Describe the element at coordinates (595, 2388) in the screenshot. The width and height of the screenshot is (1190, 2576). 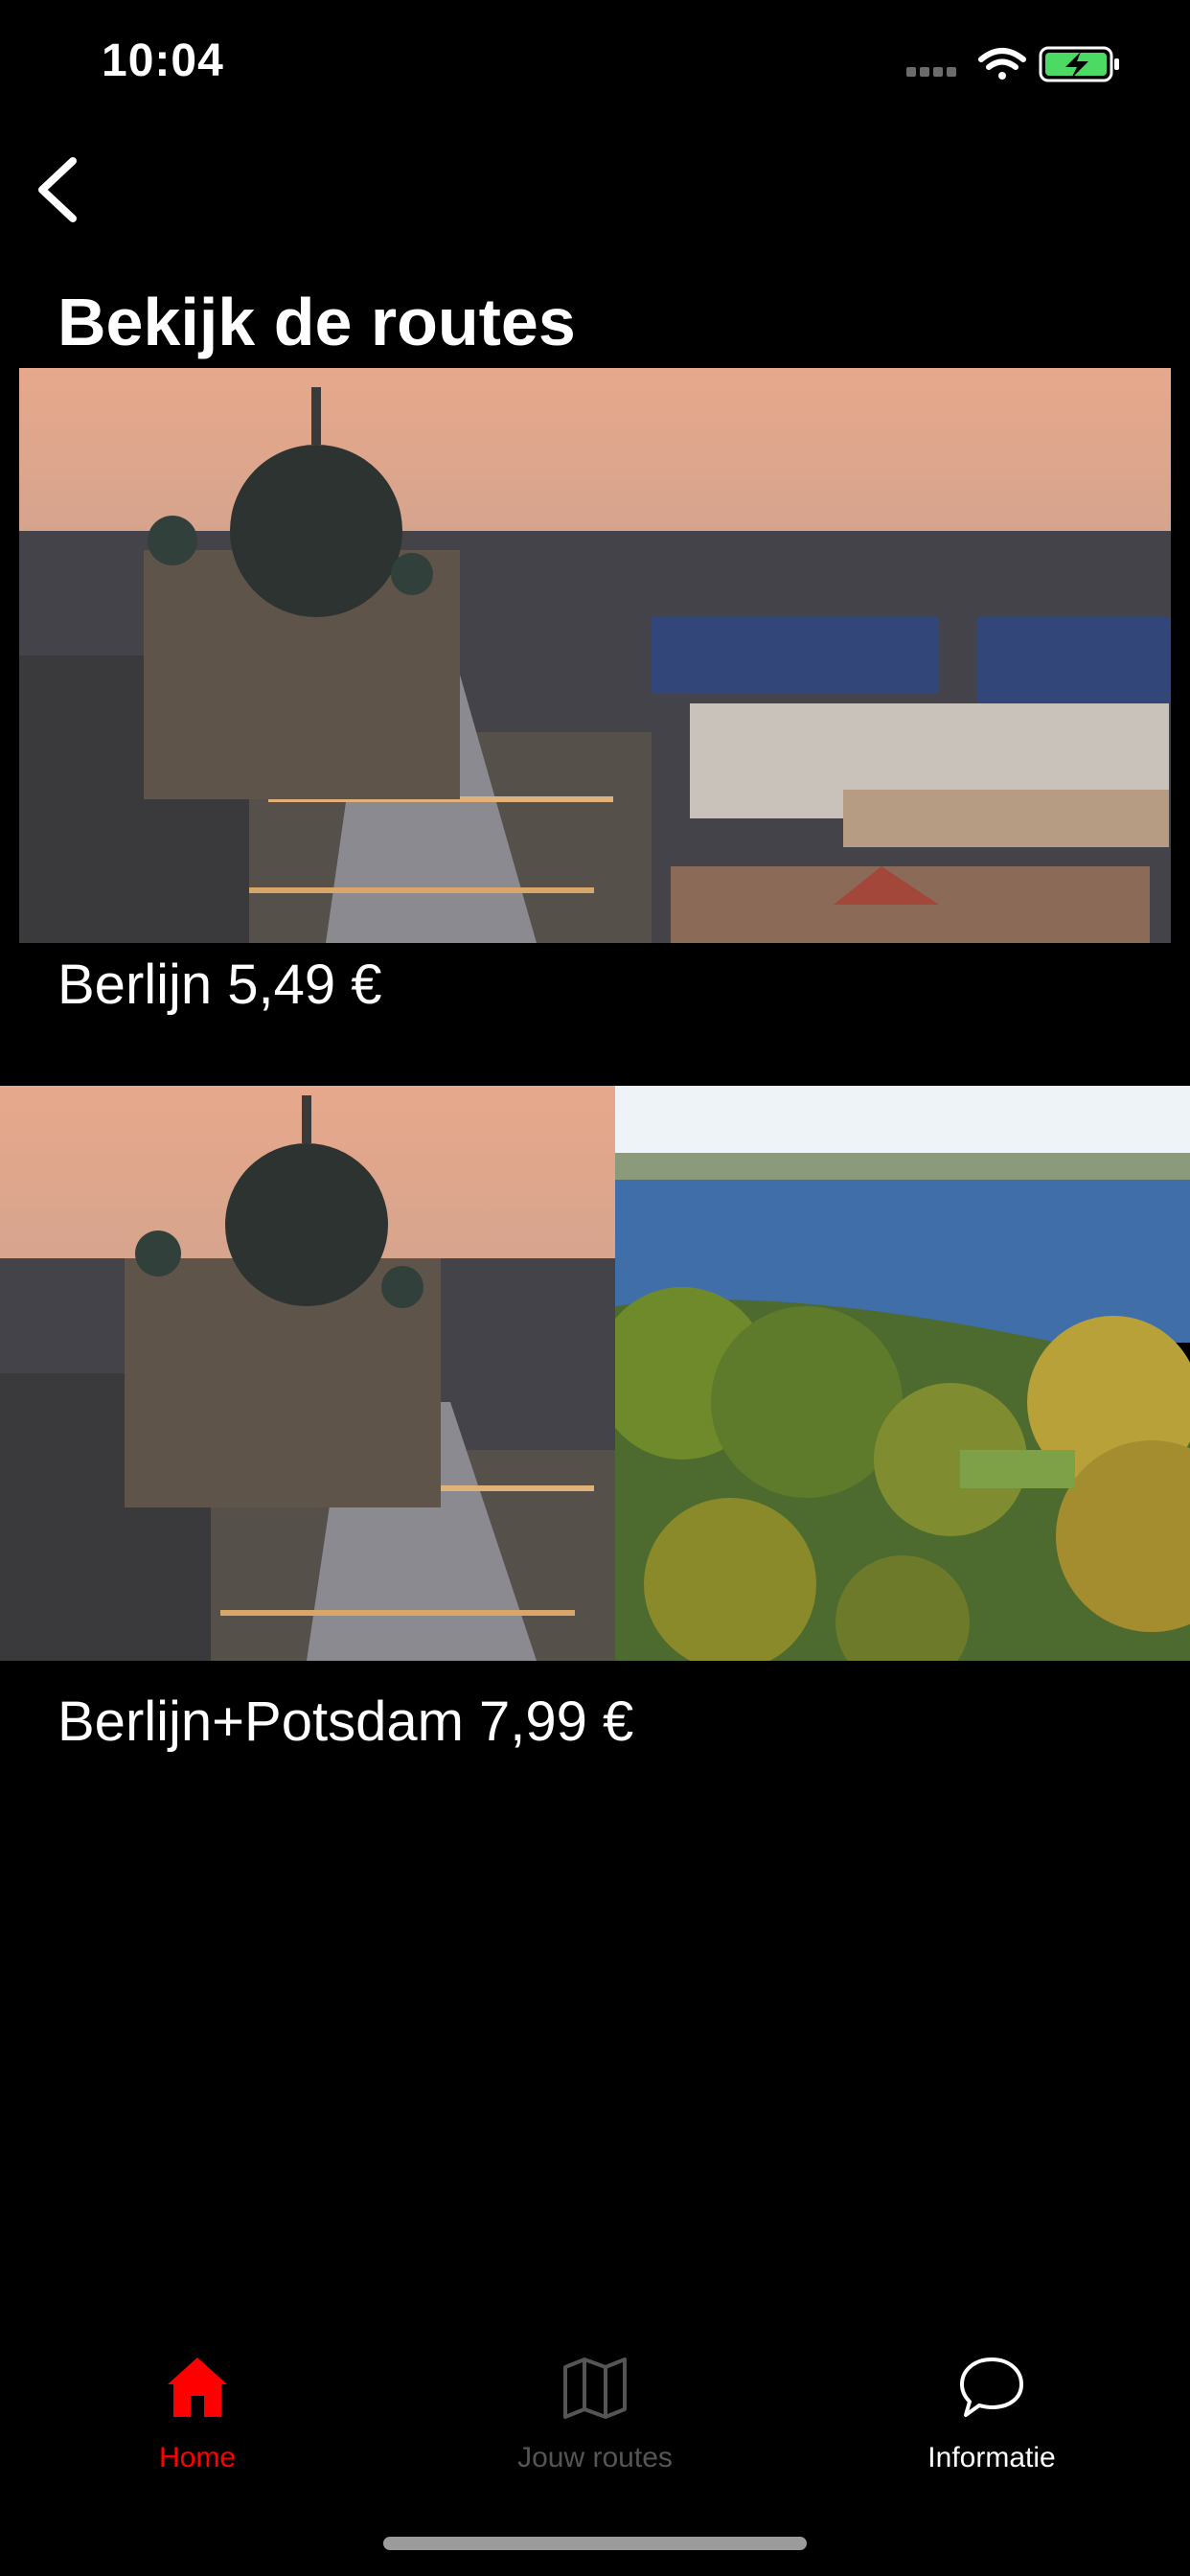
I see `map-icon` at that location.